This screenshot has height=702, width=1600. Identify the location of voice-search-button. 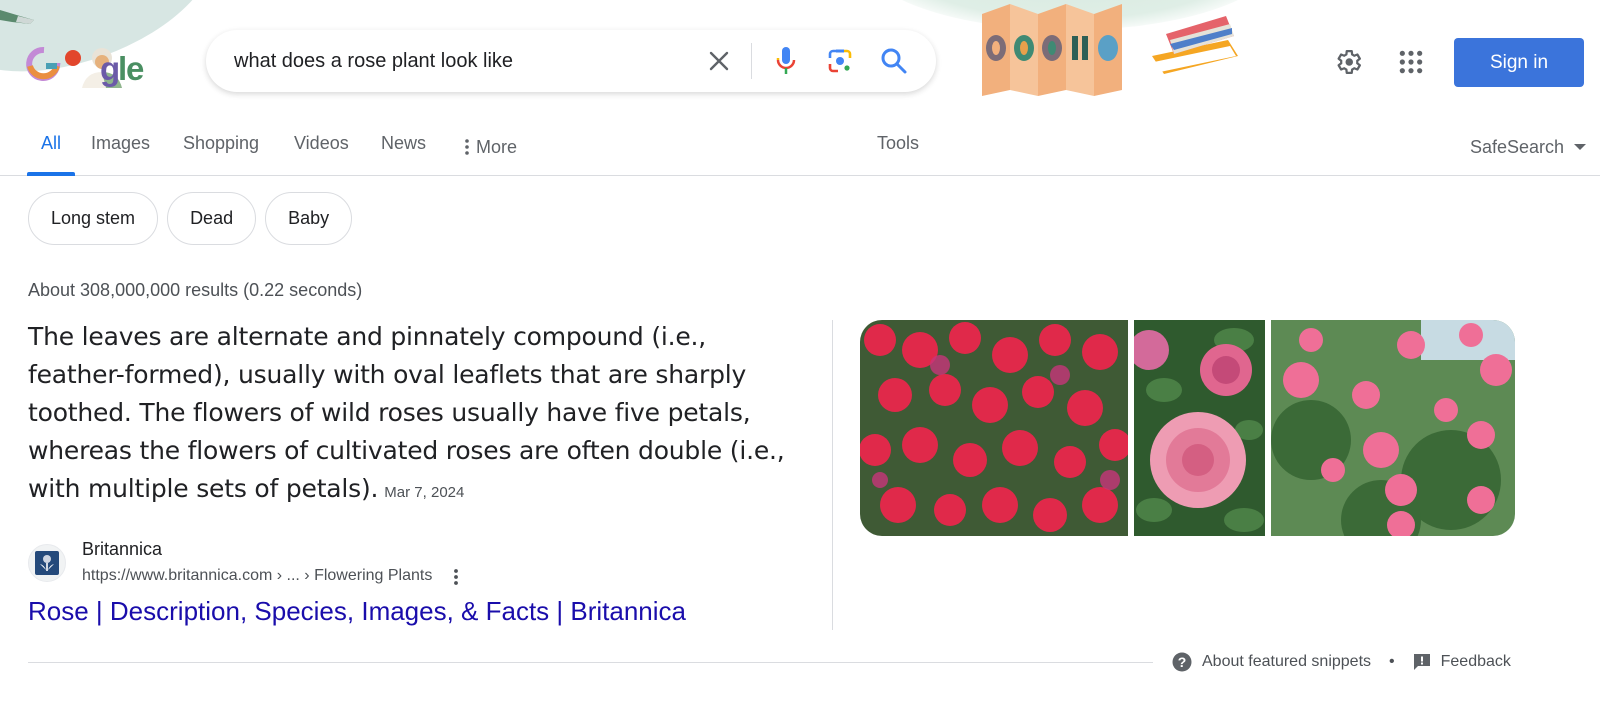
(786, 61).